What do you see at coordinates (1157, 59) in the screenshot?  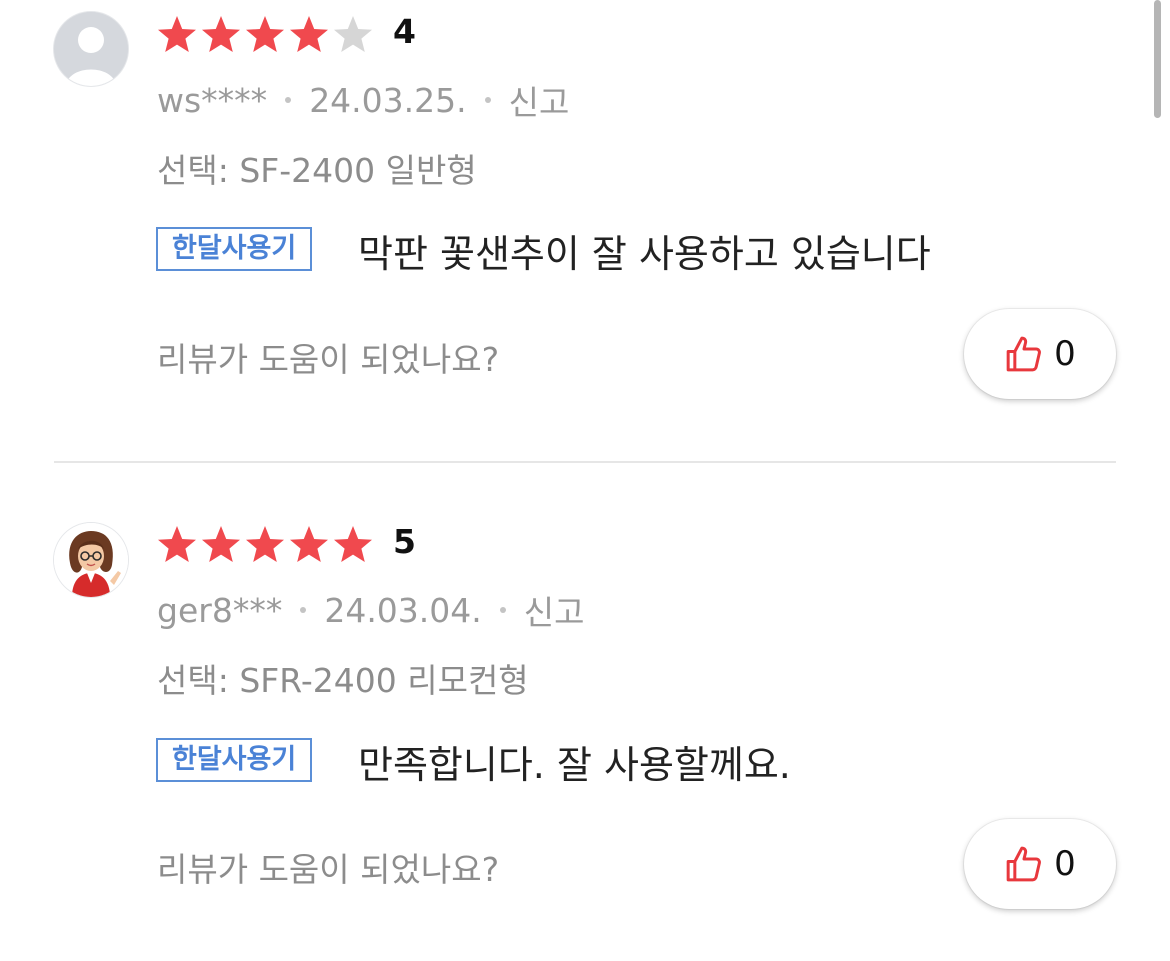 I see `scrollbar` at bounding box center [1157, 59].